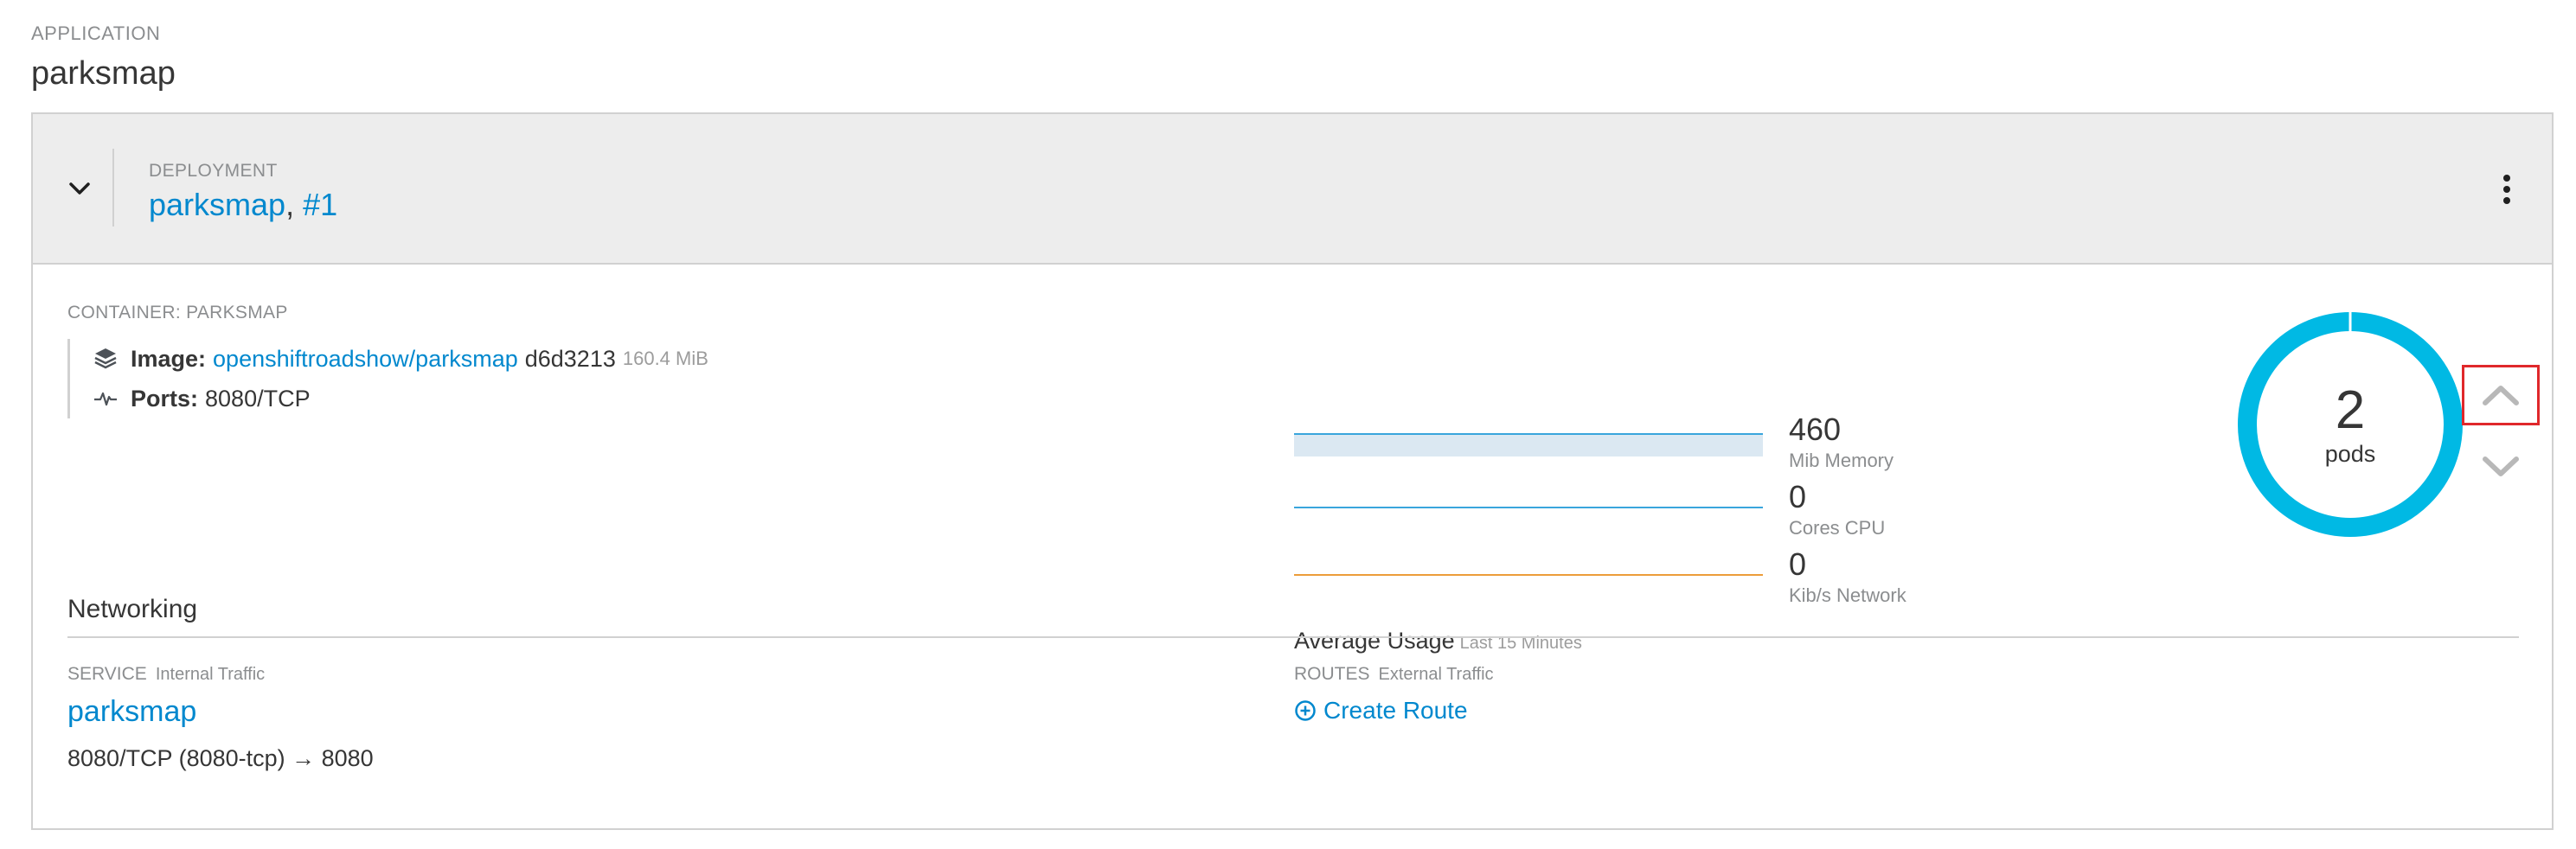 The height and width of the screenshot is (849, 2576). I want to click on header-divider, so click(113, 188).